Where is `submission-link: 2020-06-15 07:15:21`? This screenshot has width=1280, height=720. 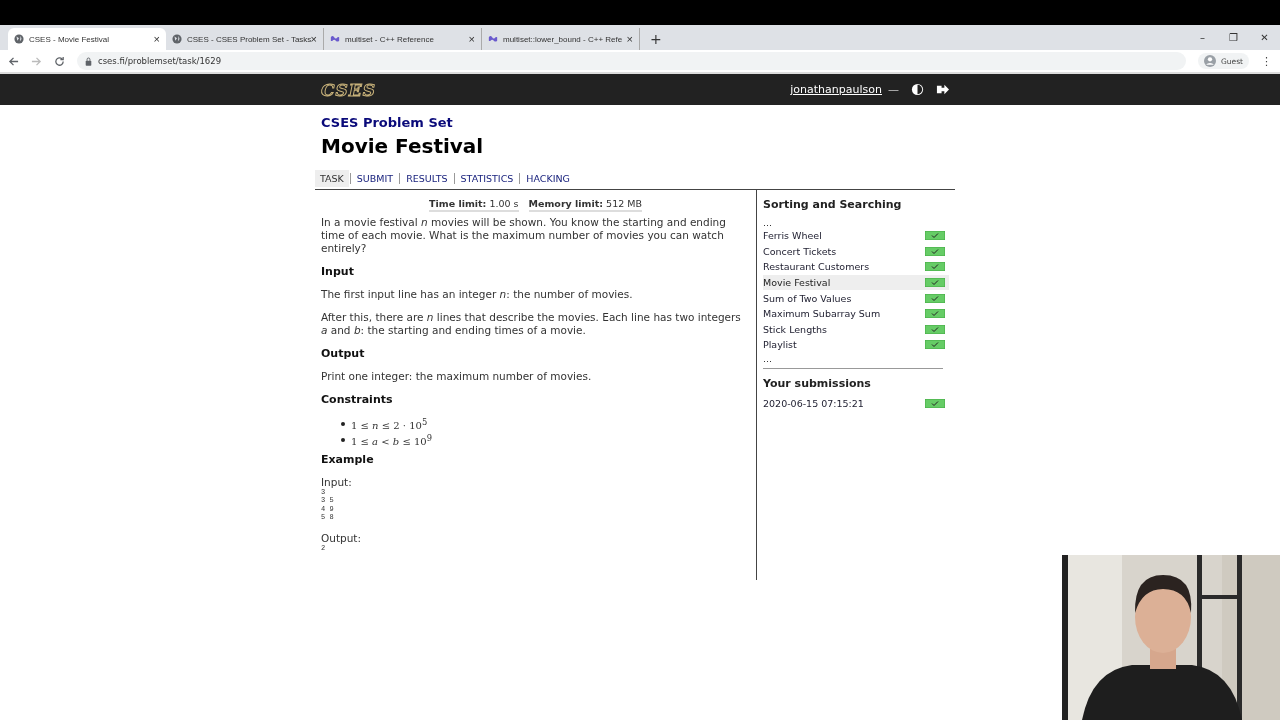
submission-link: 2020-06-15 07:15:21 is located at coordinates (856, 403).